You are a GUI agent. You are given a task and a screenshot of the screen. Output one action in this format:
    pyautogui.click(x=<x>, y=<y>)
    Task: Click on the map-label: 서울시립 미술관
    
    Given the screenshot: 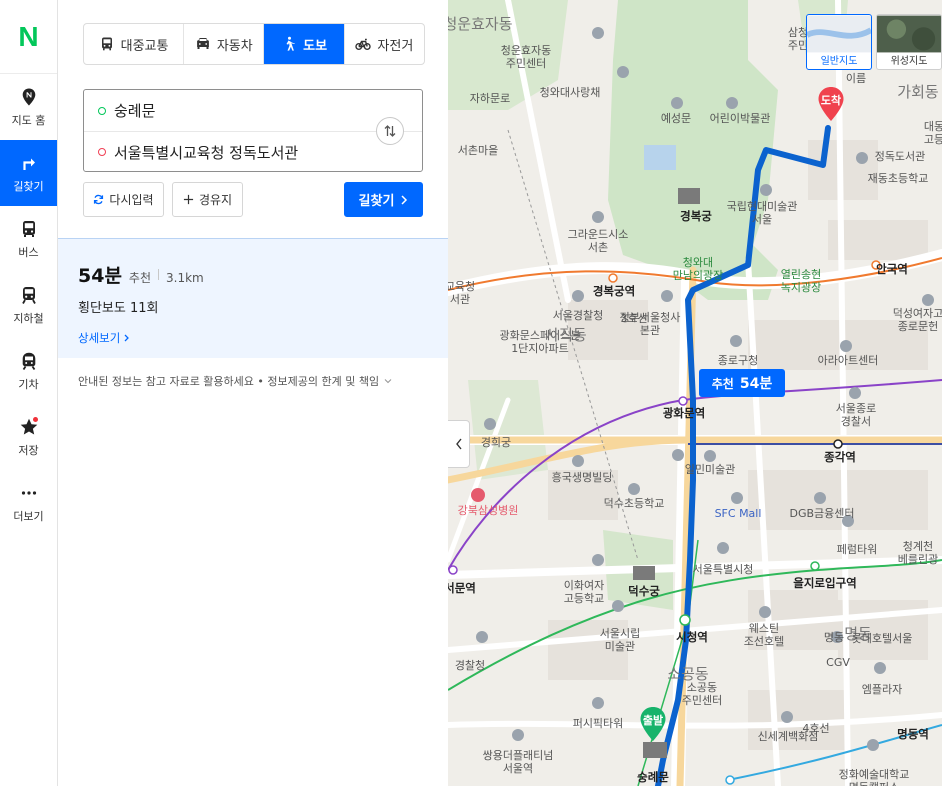 What is the action you would take?
    pyautogui.click(x=620, y=640)
    